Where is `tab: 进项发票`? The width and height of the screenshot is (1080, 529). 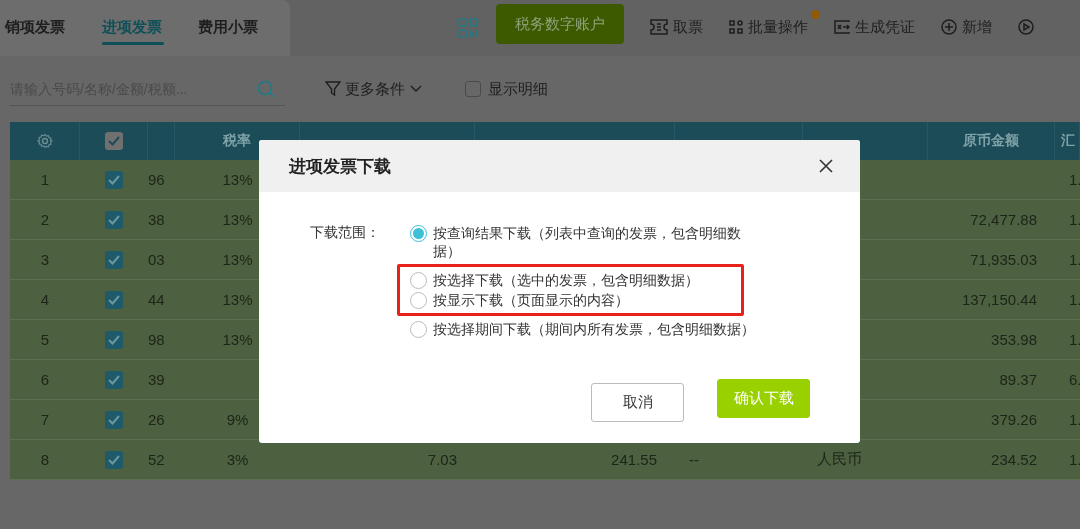 tab: 进项发票 is located at coordinates (147, 28).